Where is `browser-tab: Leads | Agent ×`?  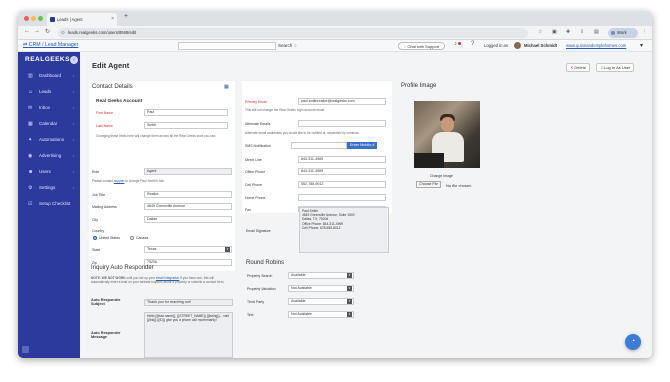 browser-tab: Leads | Agent × is located at coordinates (82, 19).